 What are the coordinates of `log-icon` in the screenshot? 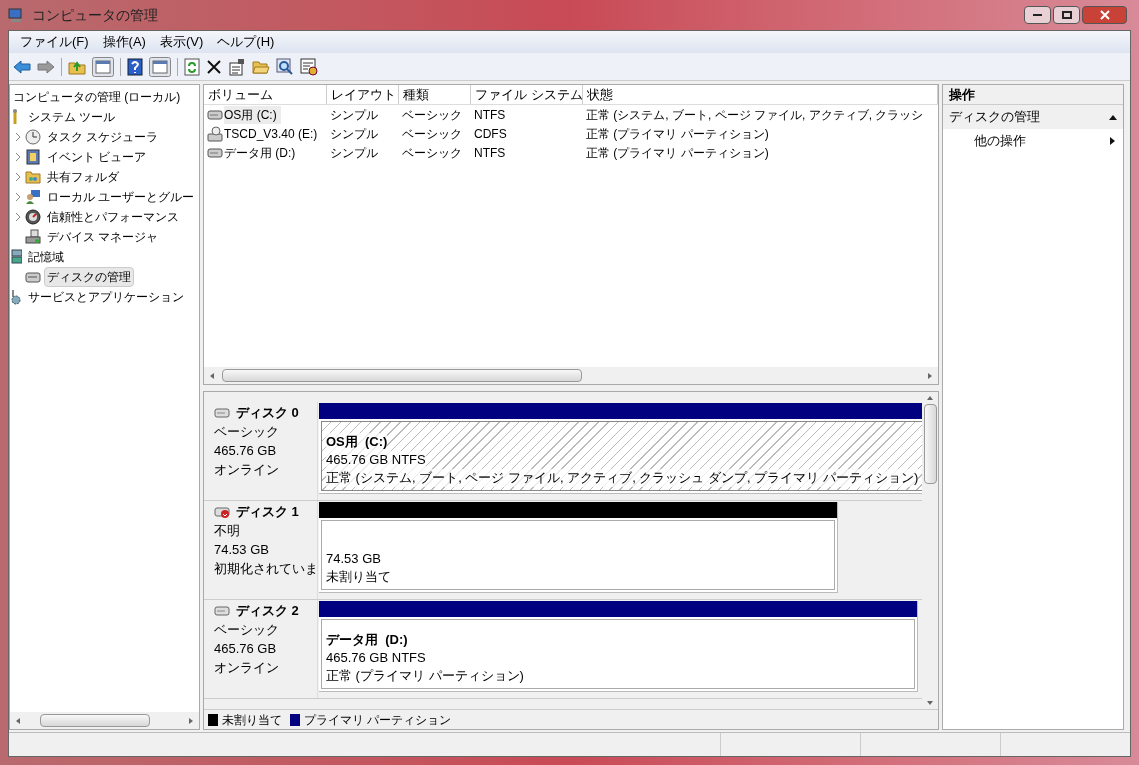 It's located at (33, 157).